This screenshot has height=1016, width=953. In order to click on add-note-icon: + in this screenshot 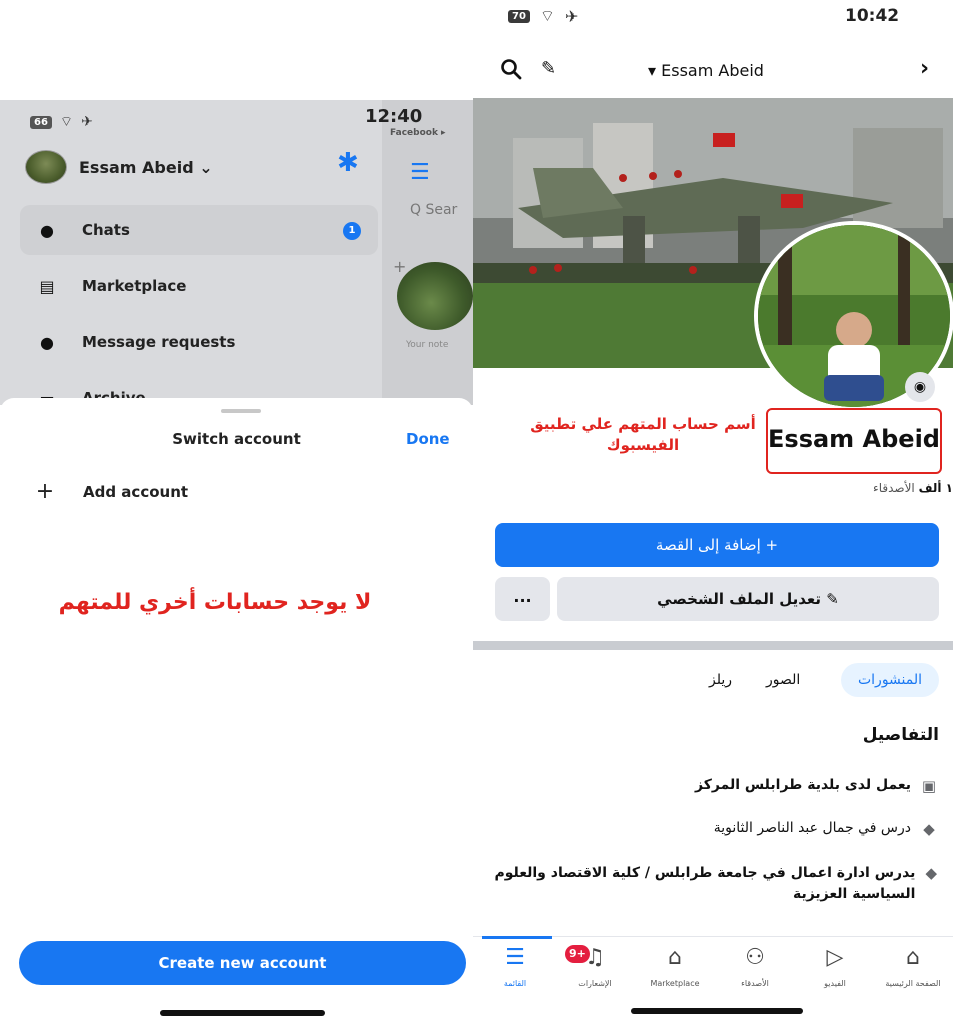, I will do `click(399, 266)`.